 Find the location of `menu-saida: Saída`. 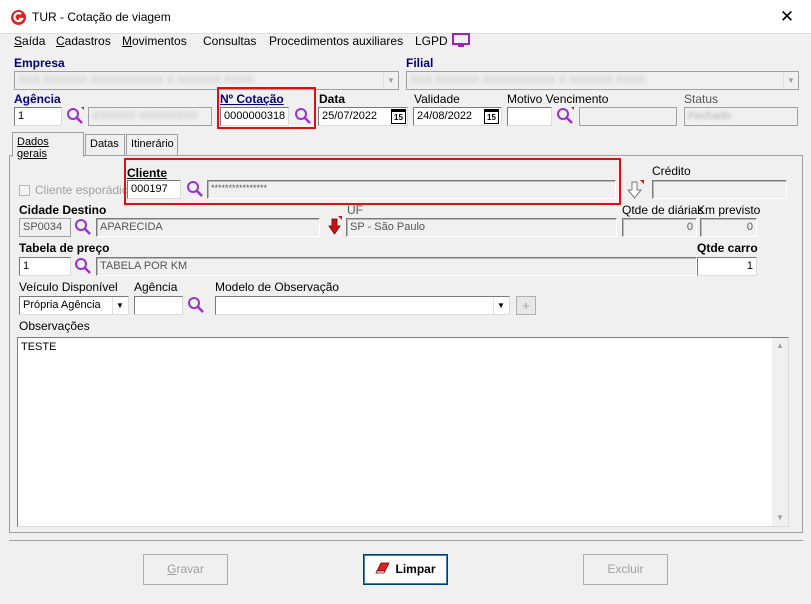

menu-saida: Saída is located at coordinates (29, 41).